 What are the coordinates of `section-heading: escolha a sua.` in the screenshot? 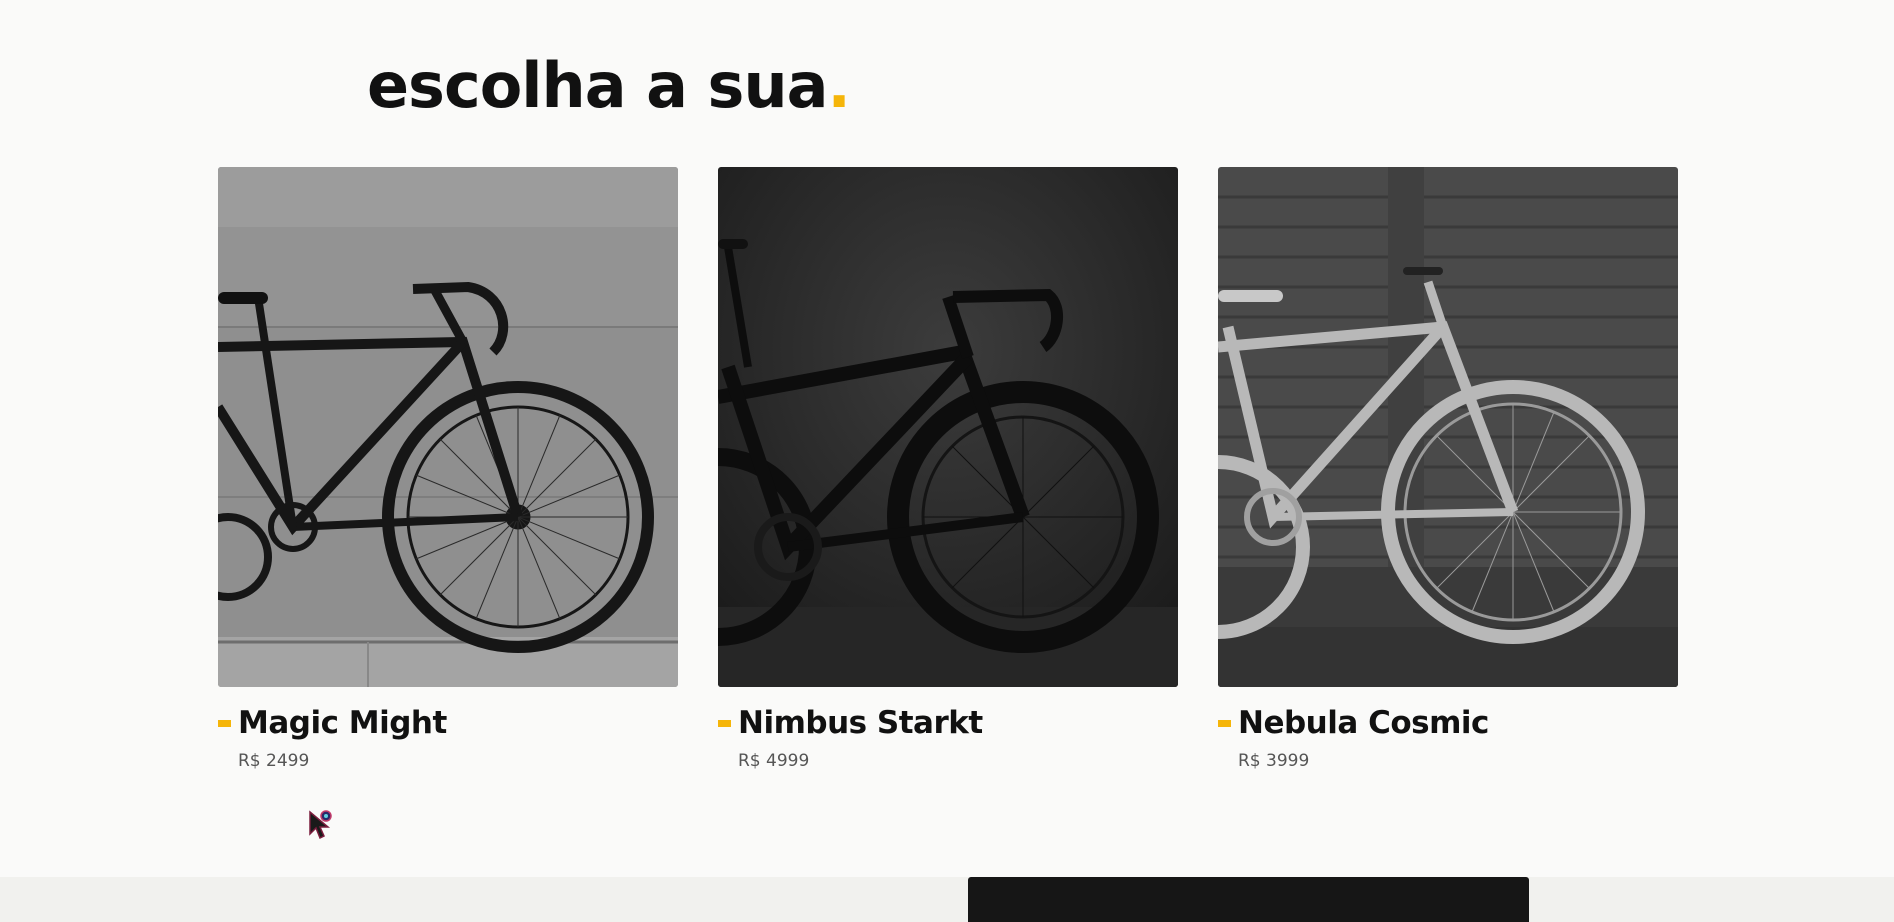 It's located at (609, 85).